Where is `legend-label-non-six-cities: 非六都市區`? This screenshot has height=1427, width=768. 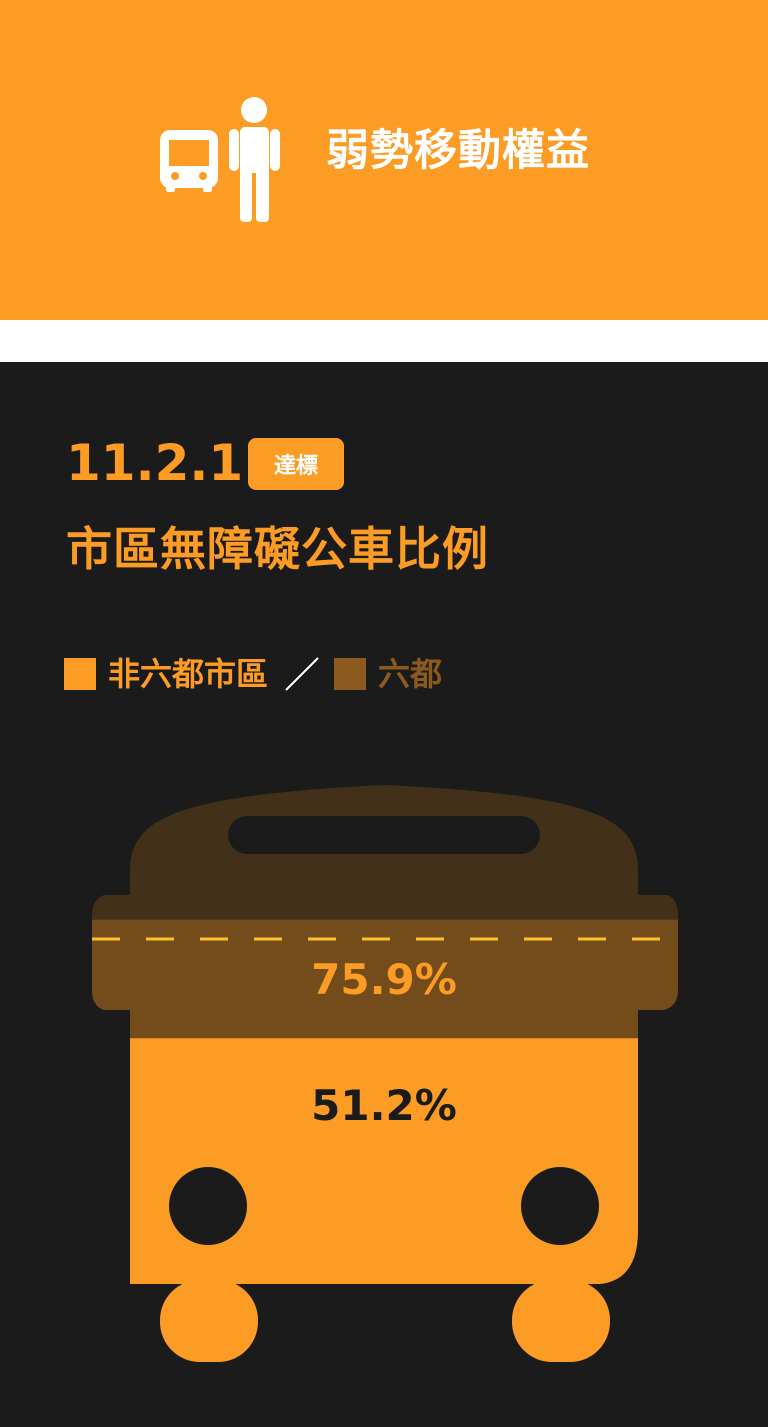 legend-label-non-six-cities: 非六都市區 is located at coordinates (188, 674).